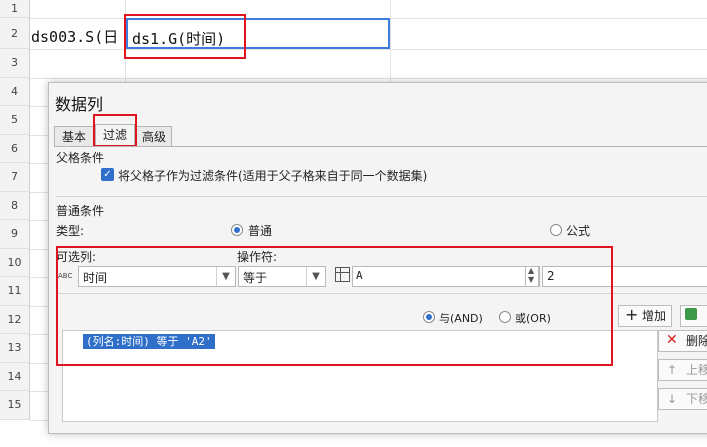  What do you see at coordinates (237, 230) in the screenshot?
I see `type-normal-radio` at bounding box center [237, 230].